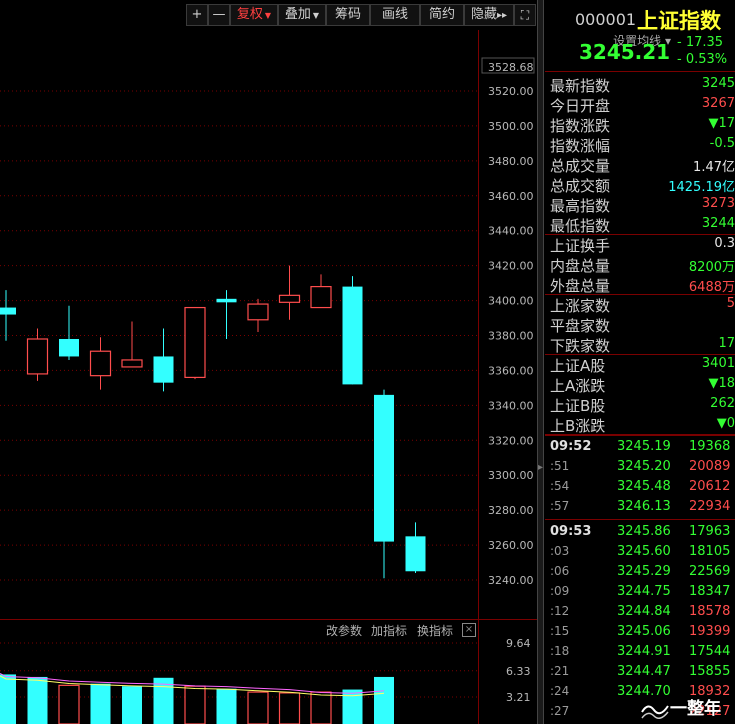  What do you see at coordinates (722, 403) in the screenshot?
I see `quote-value: 262` at bounding box center [722, 403].